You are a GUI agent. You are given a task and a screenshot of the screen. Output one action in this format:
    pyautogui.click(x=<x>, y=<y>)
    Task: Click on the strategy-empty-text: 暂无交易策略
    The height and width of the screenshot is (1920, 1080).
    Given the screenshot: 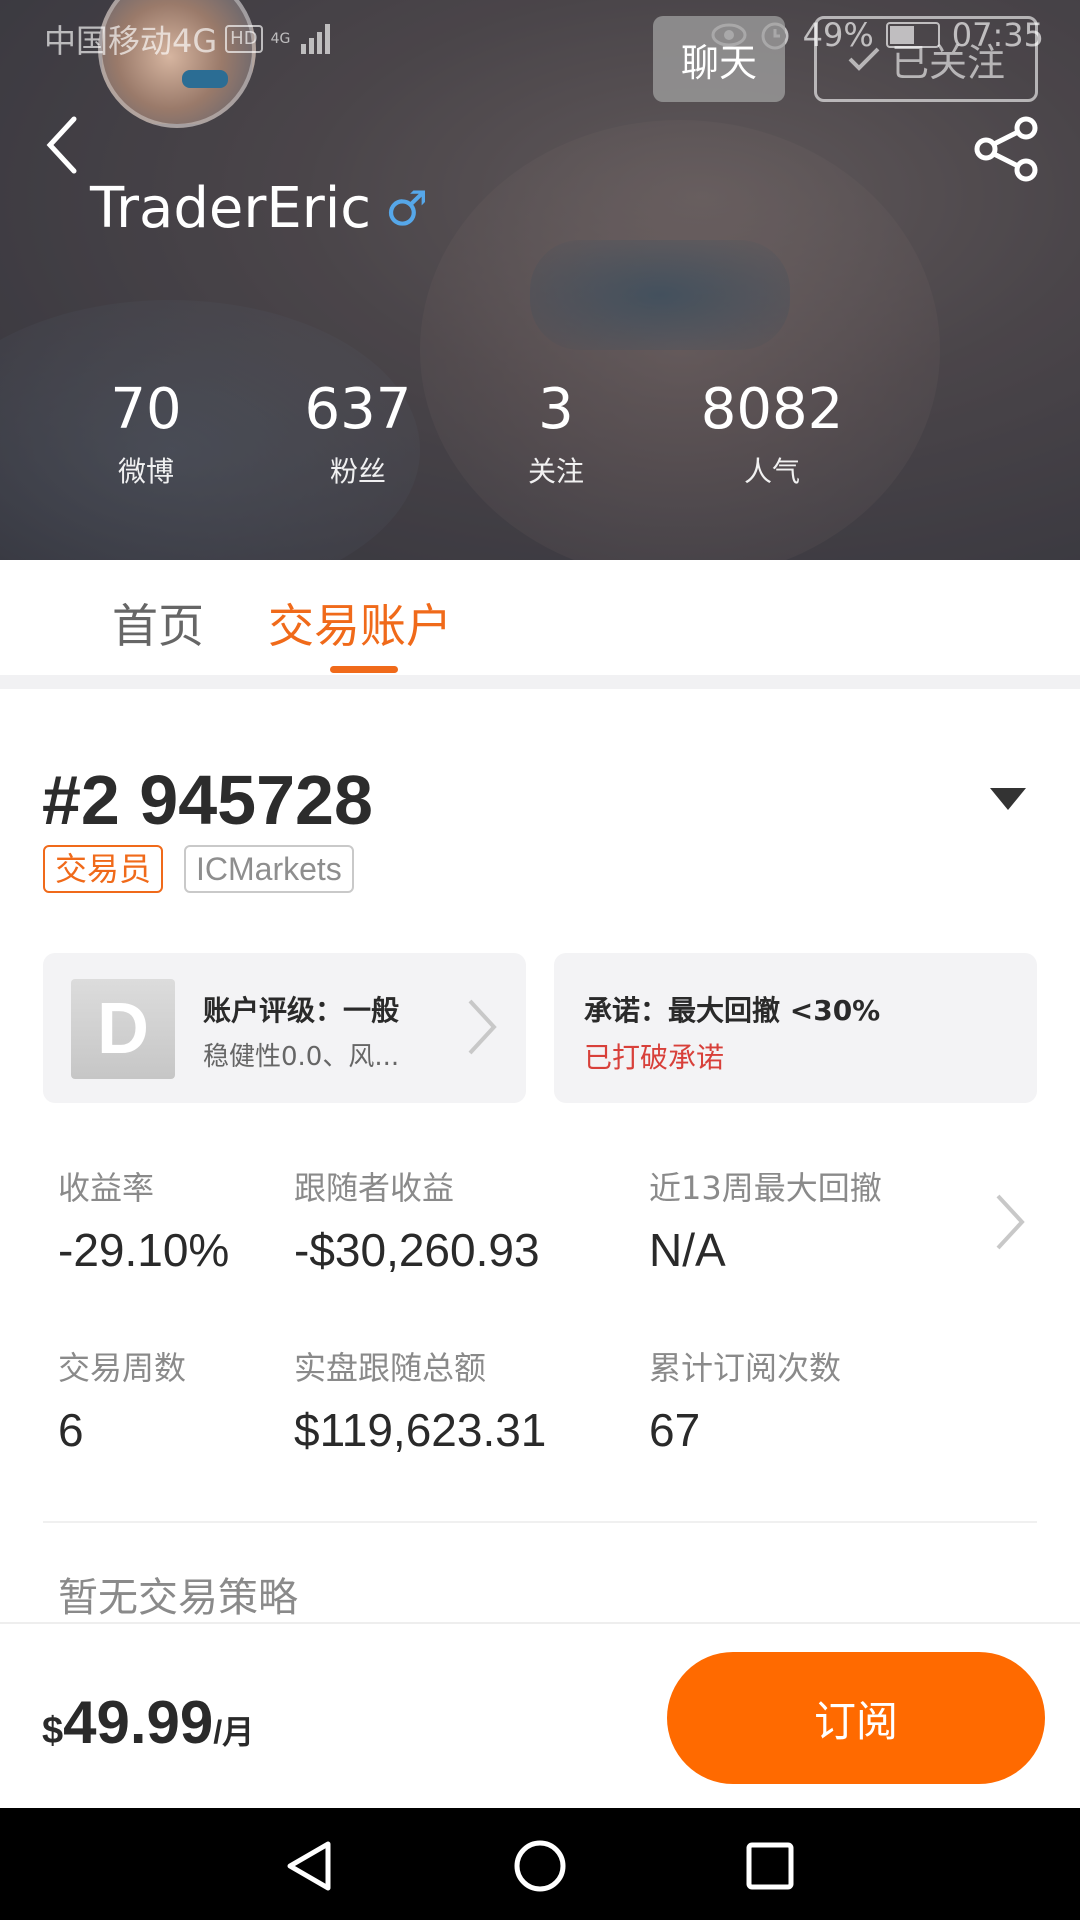 What is the action you would take?
    pyautogui.click(x=178, y=1598)
    